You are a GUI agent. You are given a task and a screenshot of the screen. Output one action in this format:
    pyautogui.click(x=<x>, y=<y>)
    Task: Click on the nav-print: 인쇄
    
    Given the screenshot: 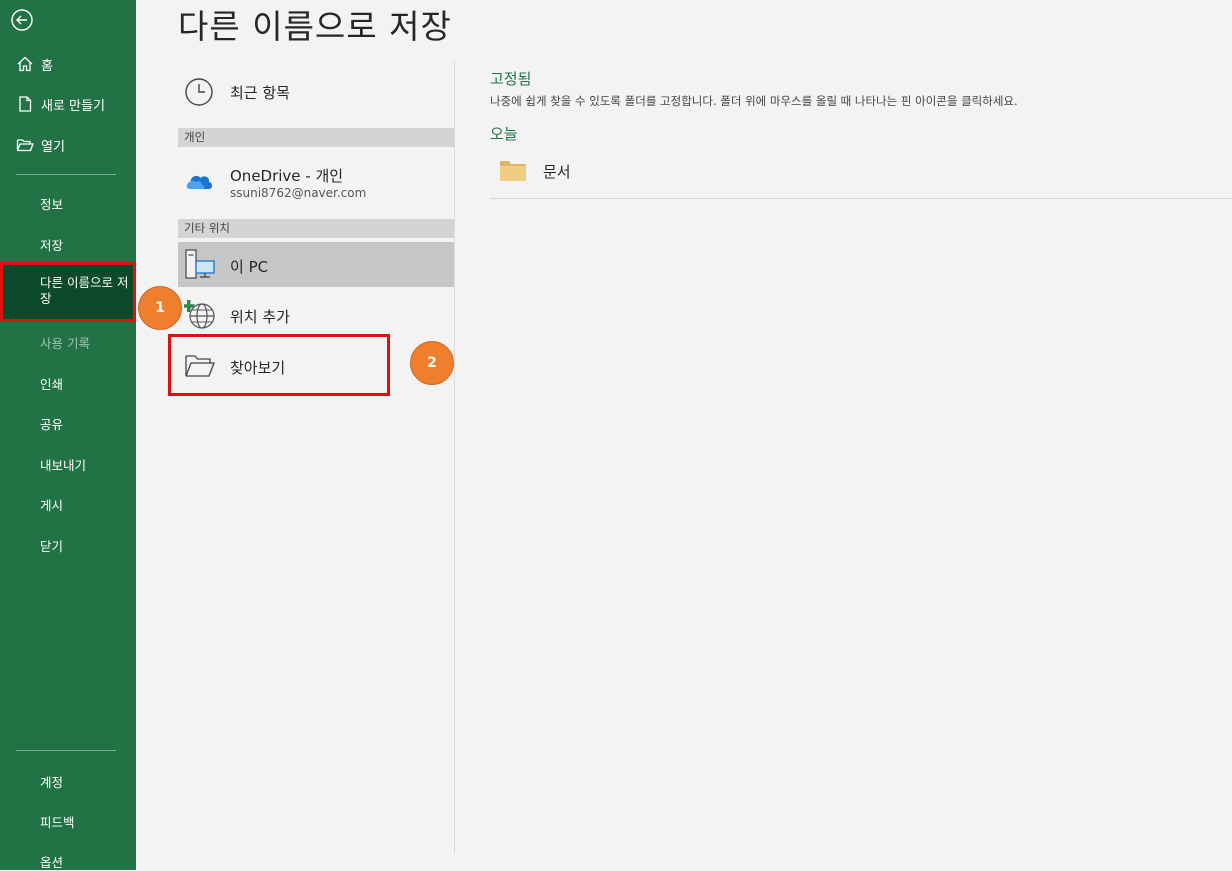 What is the action you would take?
    pyautogui.click(x=51, y=383)
    